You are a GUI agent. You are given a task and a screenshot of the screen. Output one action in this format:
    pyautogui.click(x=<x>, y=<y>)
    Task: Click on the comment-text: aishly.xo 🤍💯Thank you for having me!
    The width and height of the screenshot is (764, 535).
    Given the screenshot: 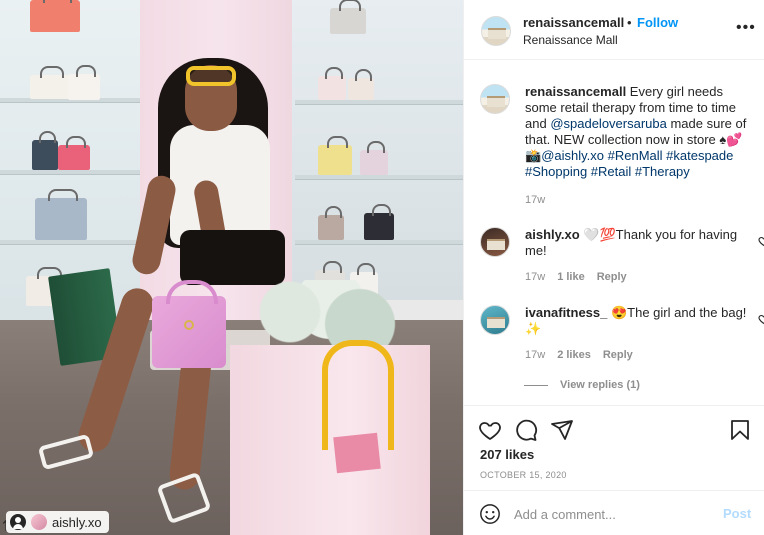 What is the action you would take?
    pyautogui.click(x=631, y=242)
    